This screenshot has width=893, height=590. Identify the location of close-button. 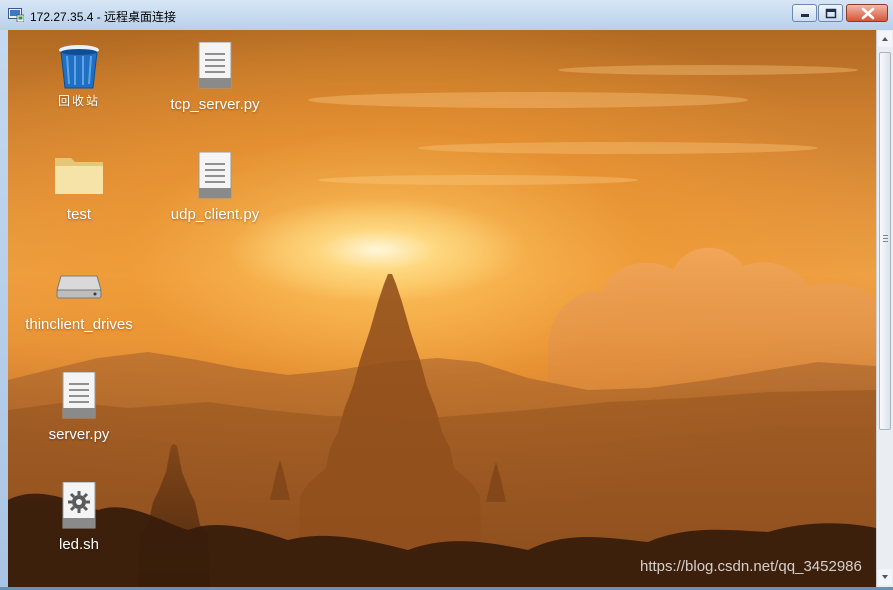
(867, 13).